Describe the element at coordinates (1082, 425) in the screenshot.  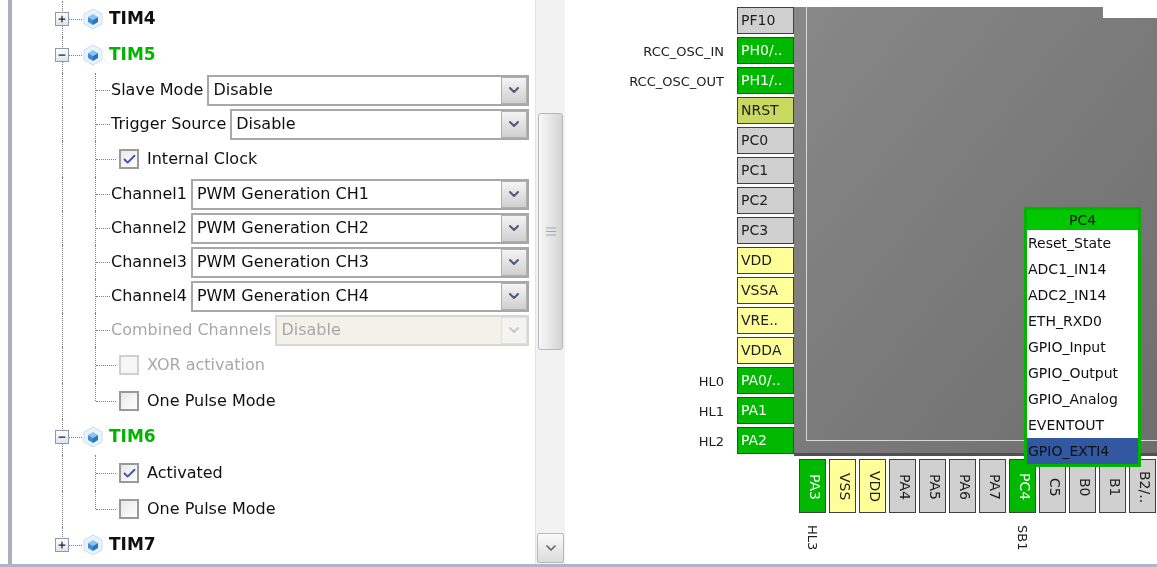
I see `menu-item: EVENTOUT` at that location.